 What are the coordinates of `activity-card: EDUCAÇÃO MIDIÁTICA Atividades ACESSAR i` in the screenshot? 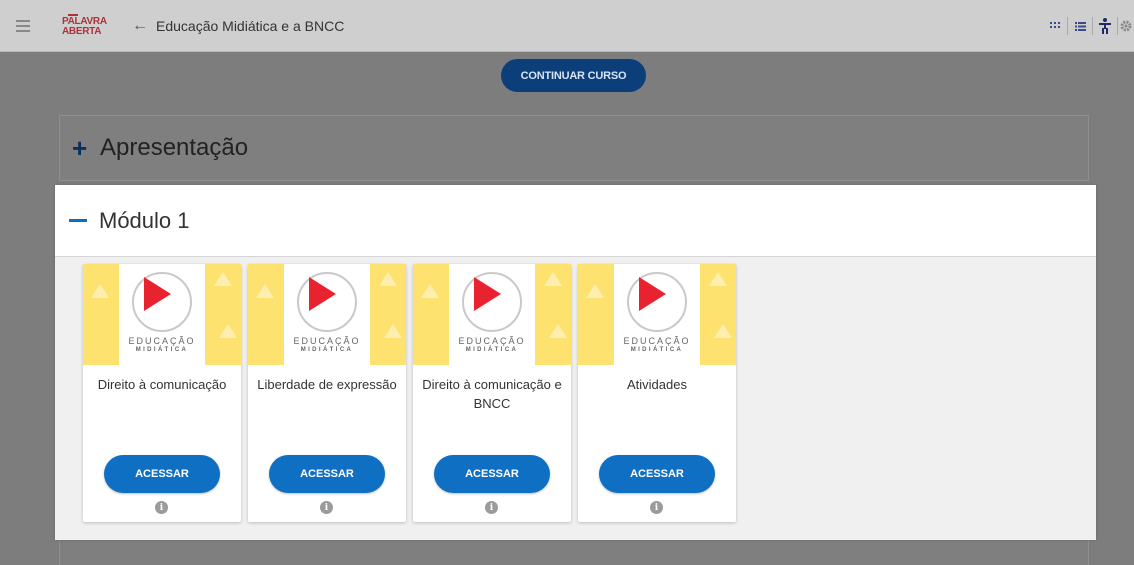 It's located at (657, 393).